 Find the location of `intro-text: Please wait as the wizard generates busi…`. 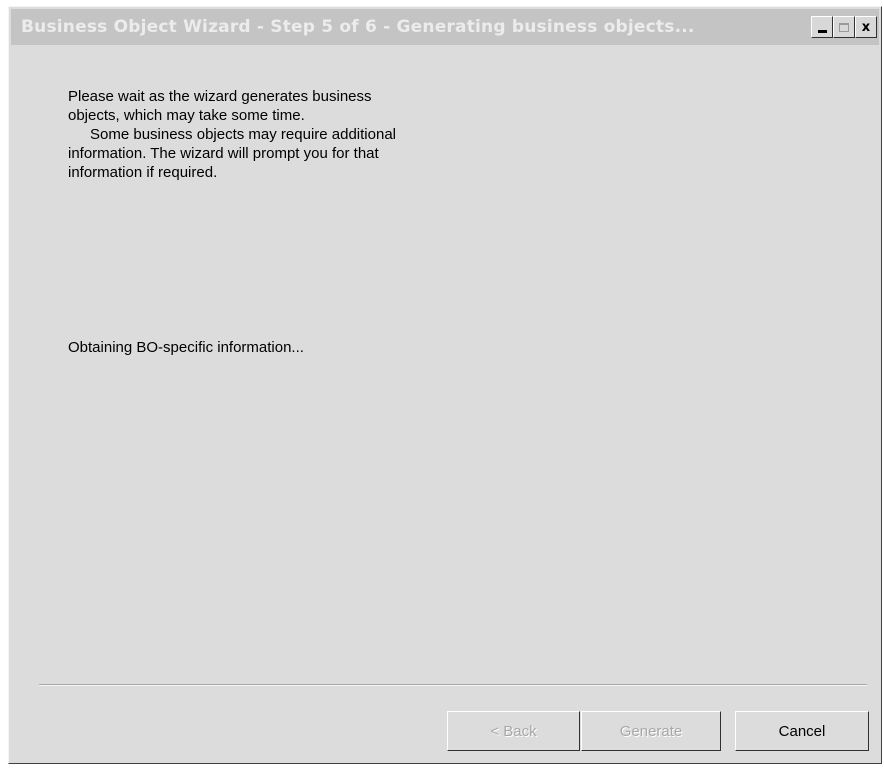

intro-text: Please wait as the wizard generates busi… is located at coordinates (233, 134).